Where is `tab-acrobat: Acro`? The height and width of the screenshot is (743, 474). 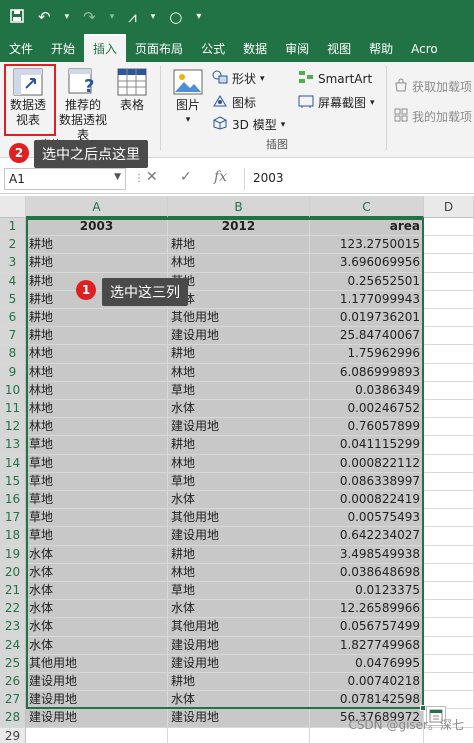
tab-acrobat: Acro is located at coordinates (424, 49).